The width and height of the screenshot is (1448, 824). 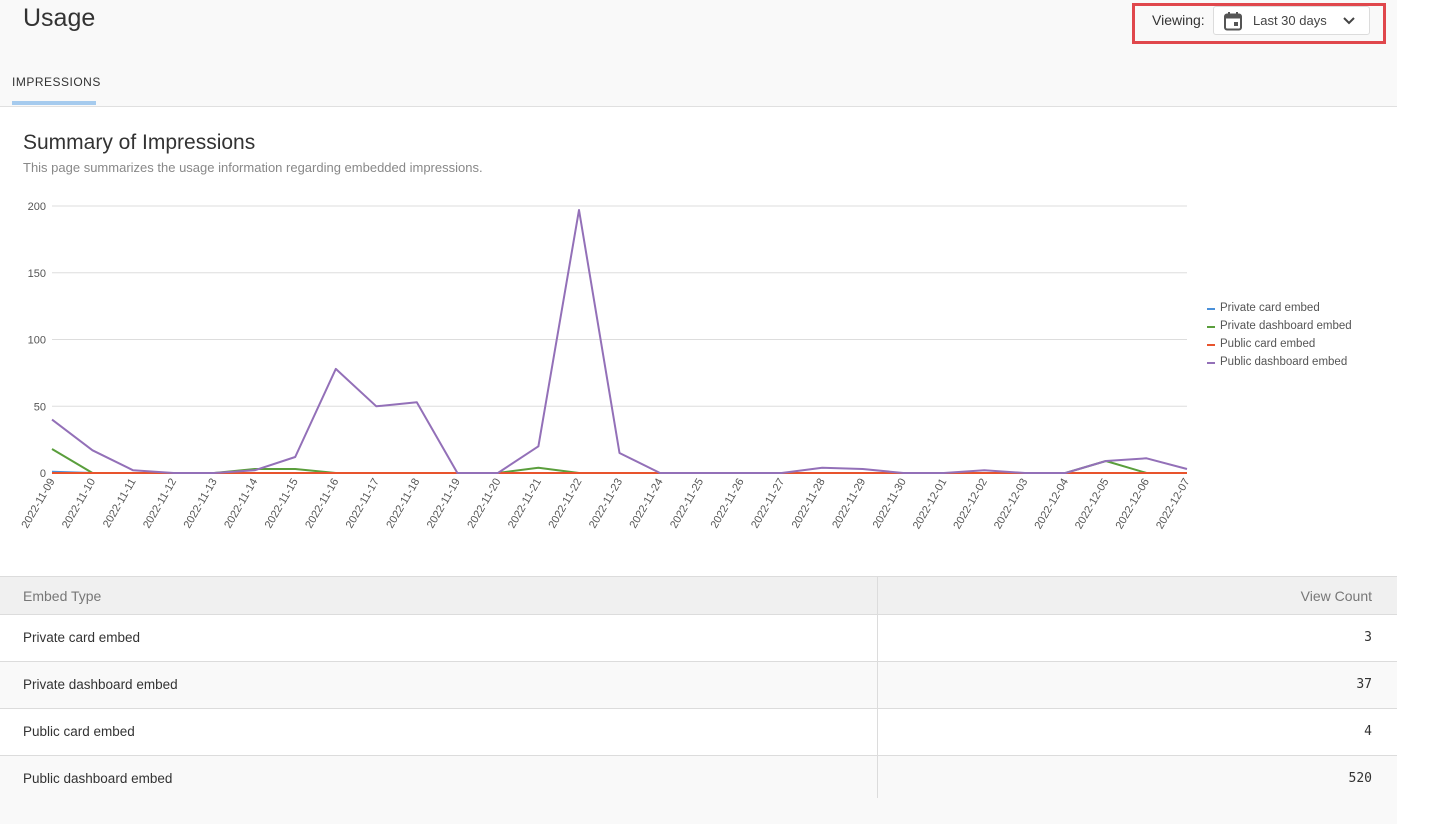 What do you see at coordinates (1011, 504) in the screenshot?
I see `x-tick-label: 2022-12-03` at bounding box center [1011, 504].